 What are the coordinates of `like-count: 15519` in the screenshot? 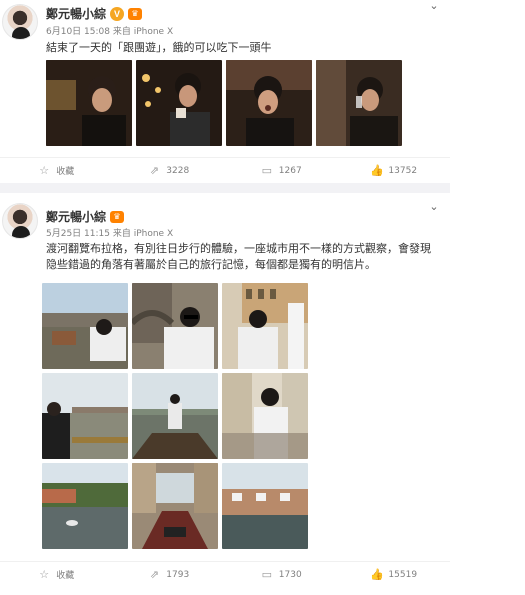 It's located at (403, 574).